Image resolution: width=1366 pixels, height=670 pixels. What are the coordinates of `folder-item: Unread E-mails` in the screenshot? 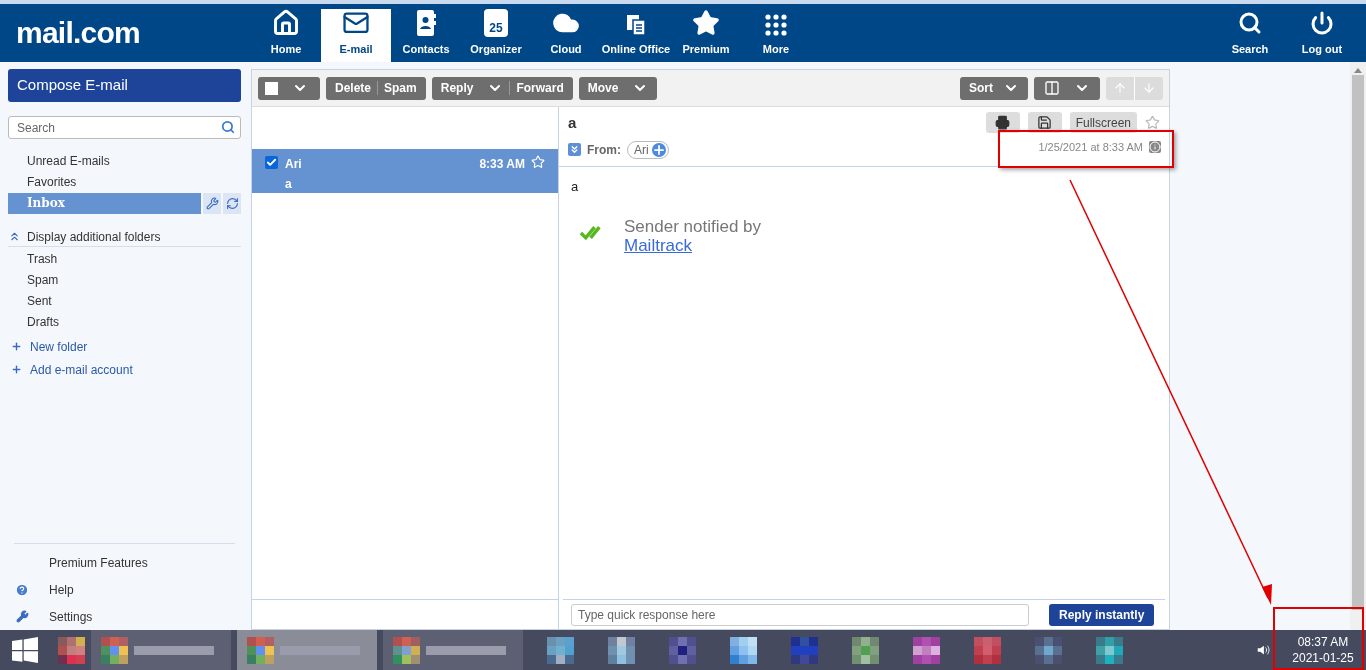 It's located at (124, 161).